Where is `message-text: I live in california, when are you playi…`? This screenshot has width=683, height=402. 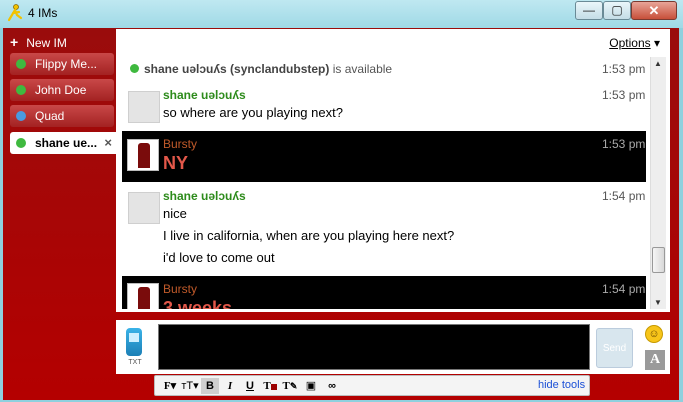 message-text: I live in california, when are you playi… is located at coordinates (309, 235).